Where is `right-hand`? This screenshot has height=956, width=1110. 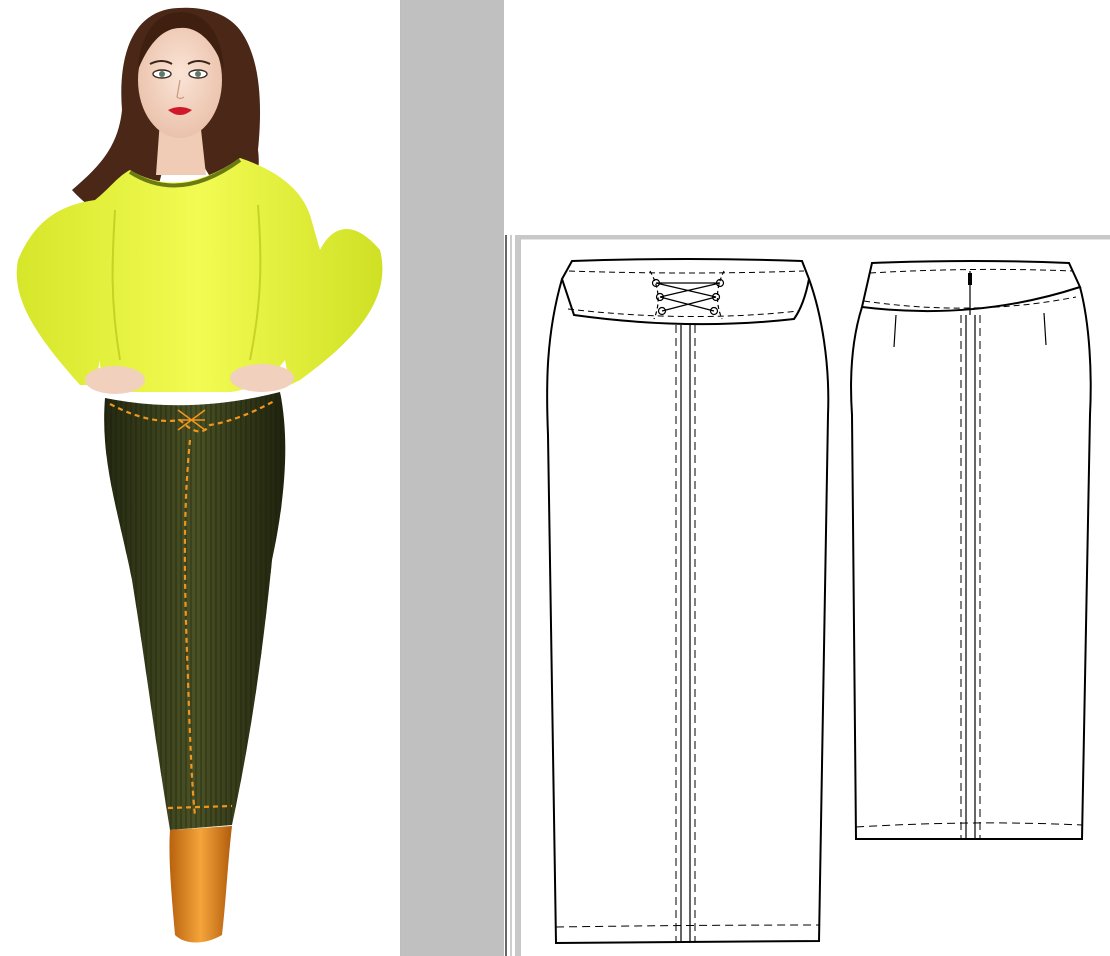
right-hand is located at coordinates (262, 378).